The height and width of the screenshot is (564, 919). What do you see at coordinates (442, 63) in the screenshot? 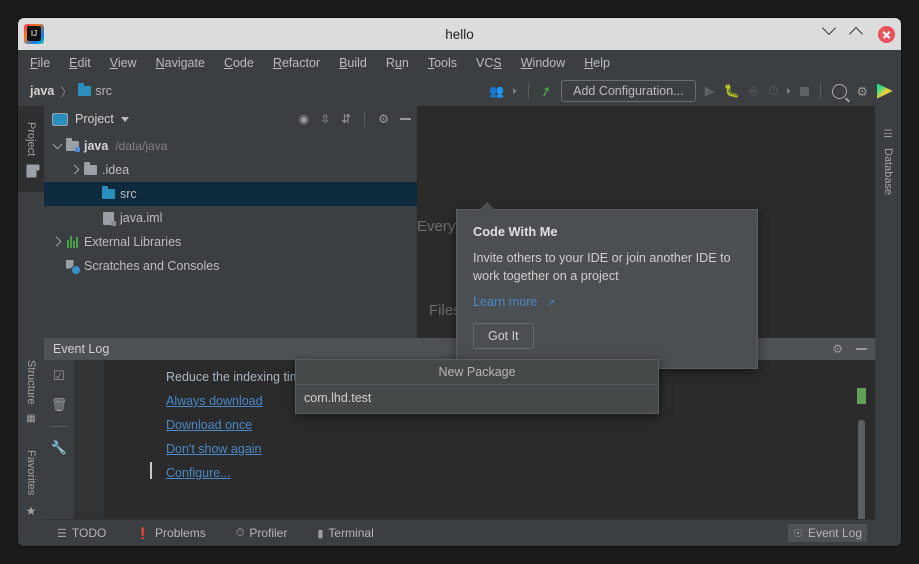
I see `menu-item-tools: Tools` at bounding box center [442, 63].